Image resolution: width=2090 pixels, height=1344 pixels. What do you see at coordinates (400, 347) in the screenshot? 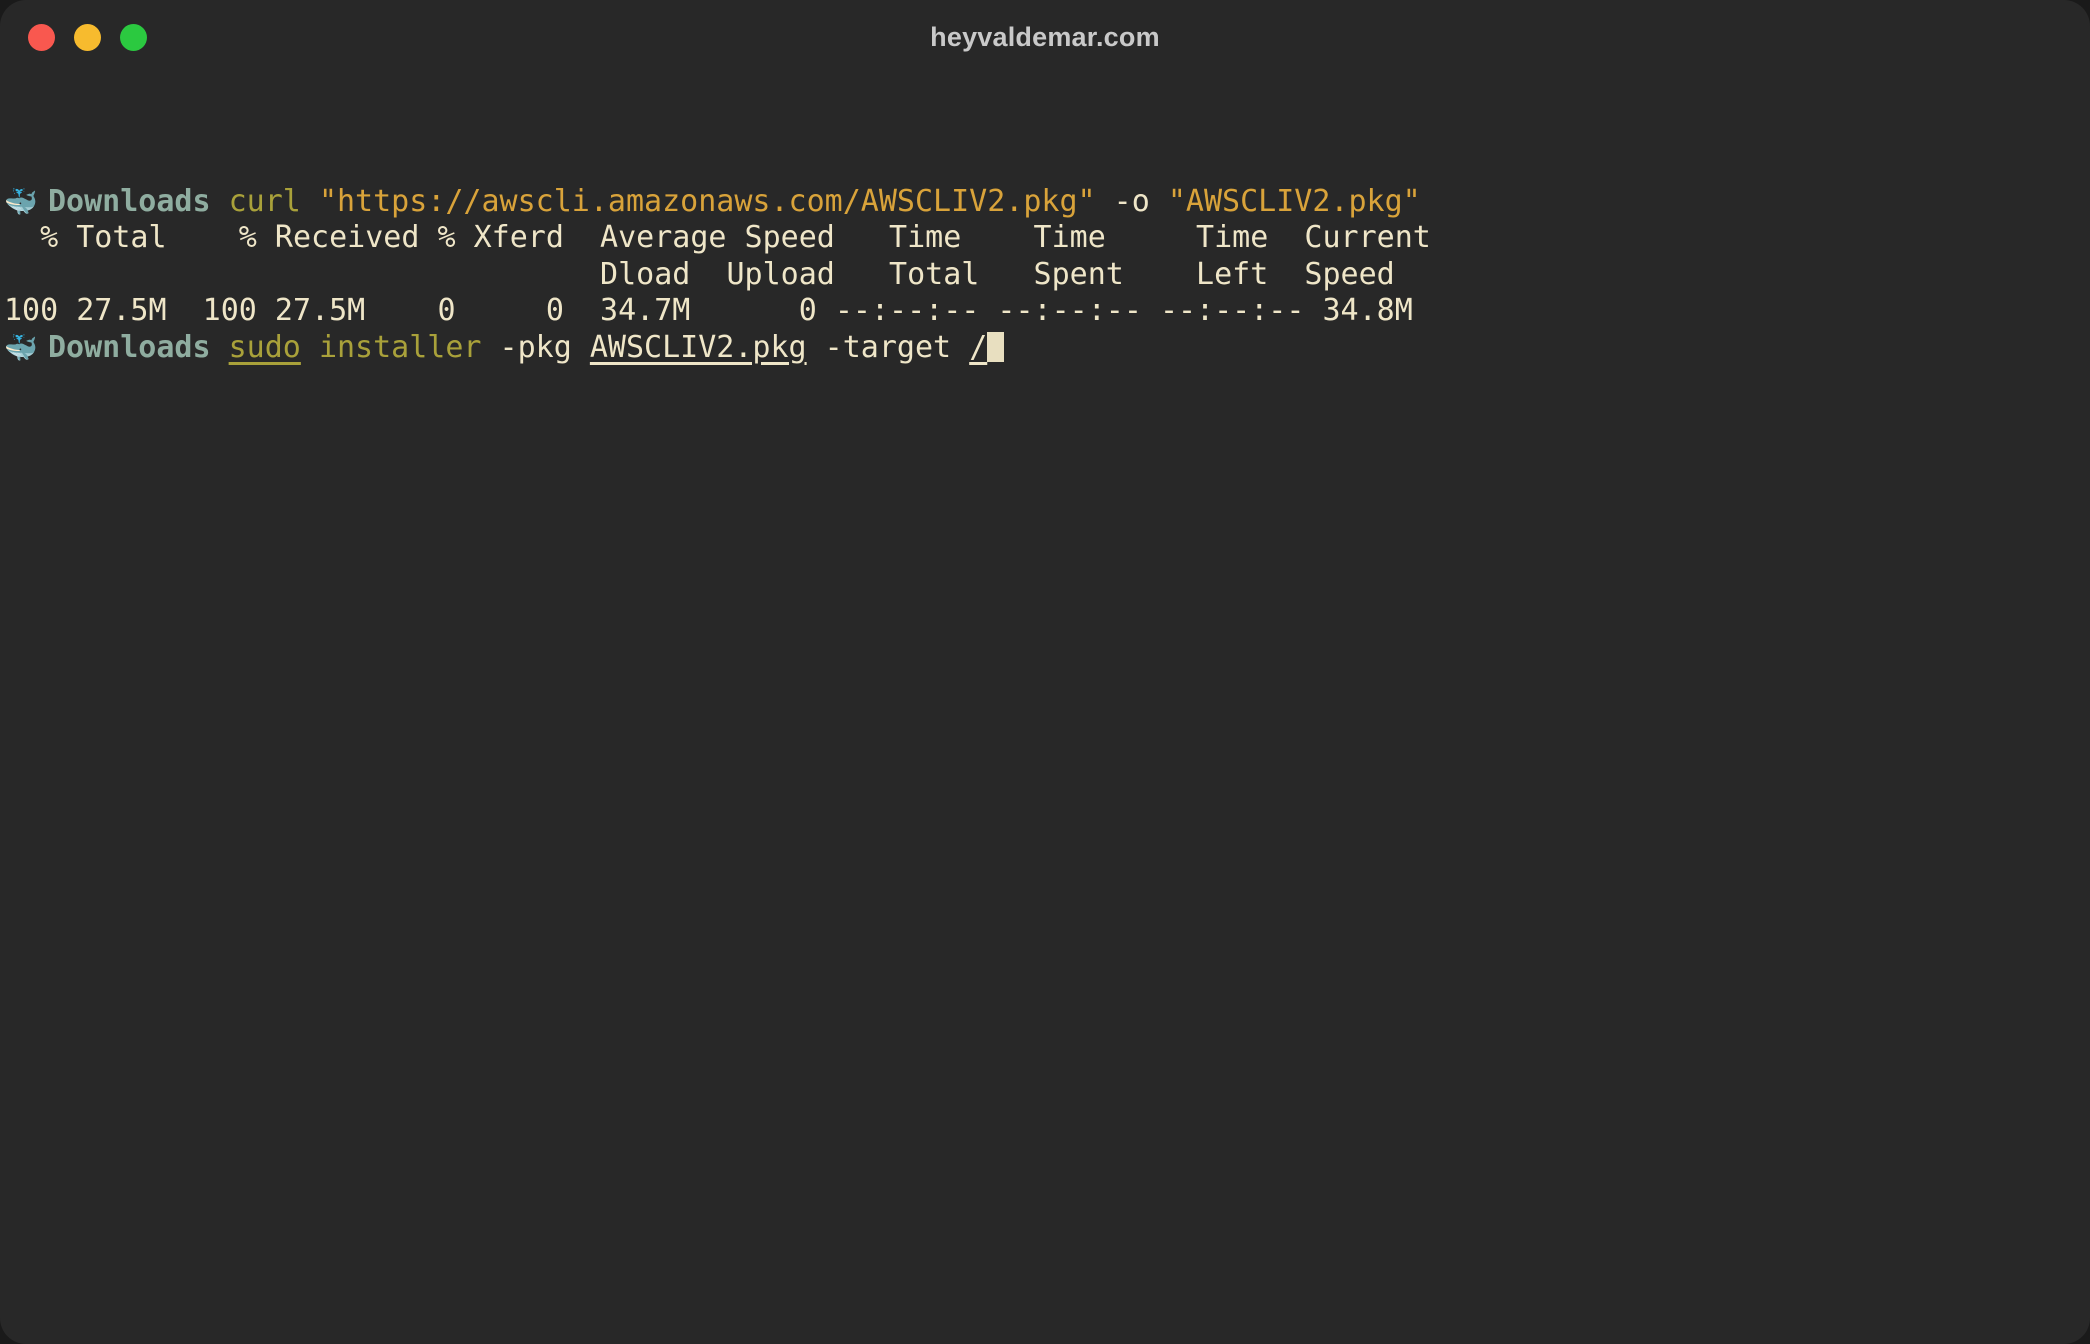
I see `command-segment: installer` at bounding box center [400, 347].